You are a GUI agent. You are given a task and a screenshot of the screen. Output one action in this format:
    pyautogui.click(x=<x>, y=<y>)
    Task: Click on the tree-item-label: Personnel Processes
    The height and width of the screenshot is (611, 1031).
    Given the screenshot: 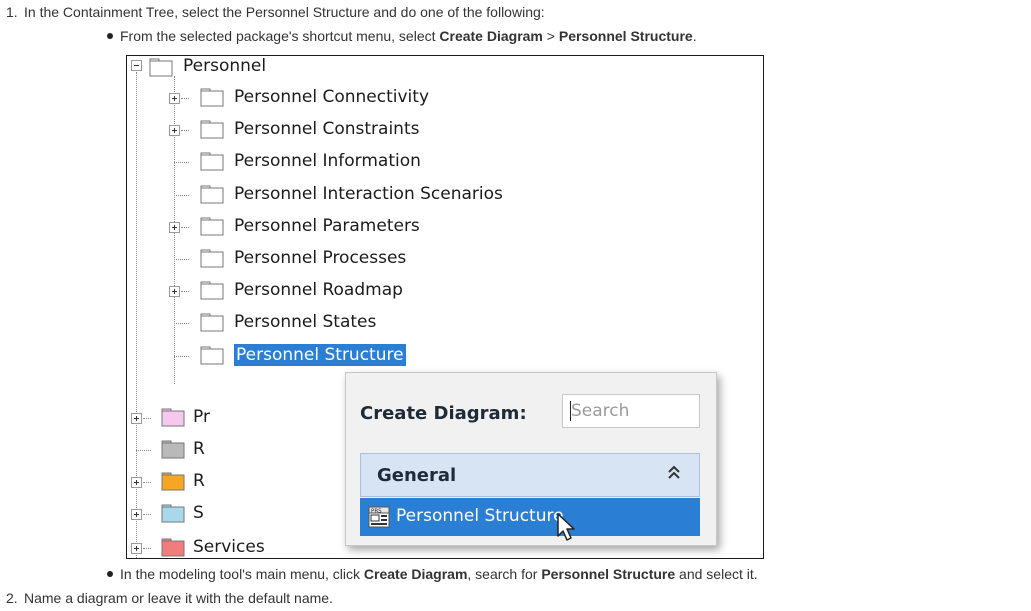 What is the action you would take?
    pyautogui.click(x=320, y=258)
    